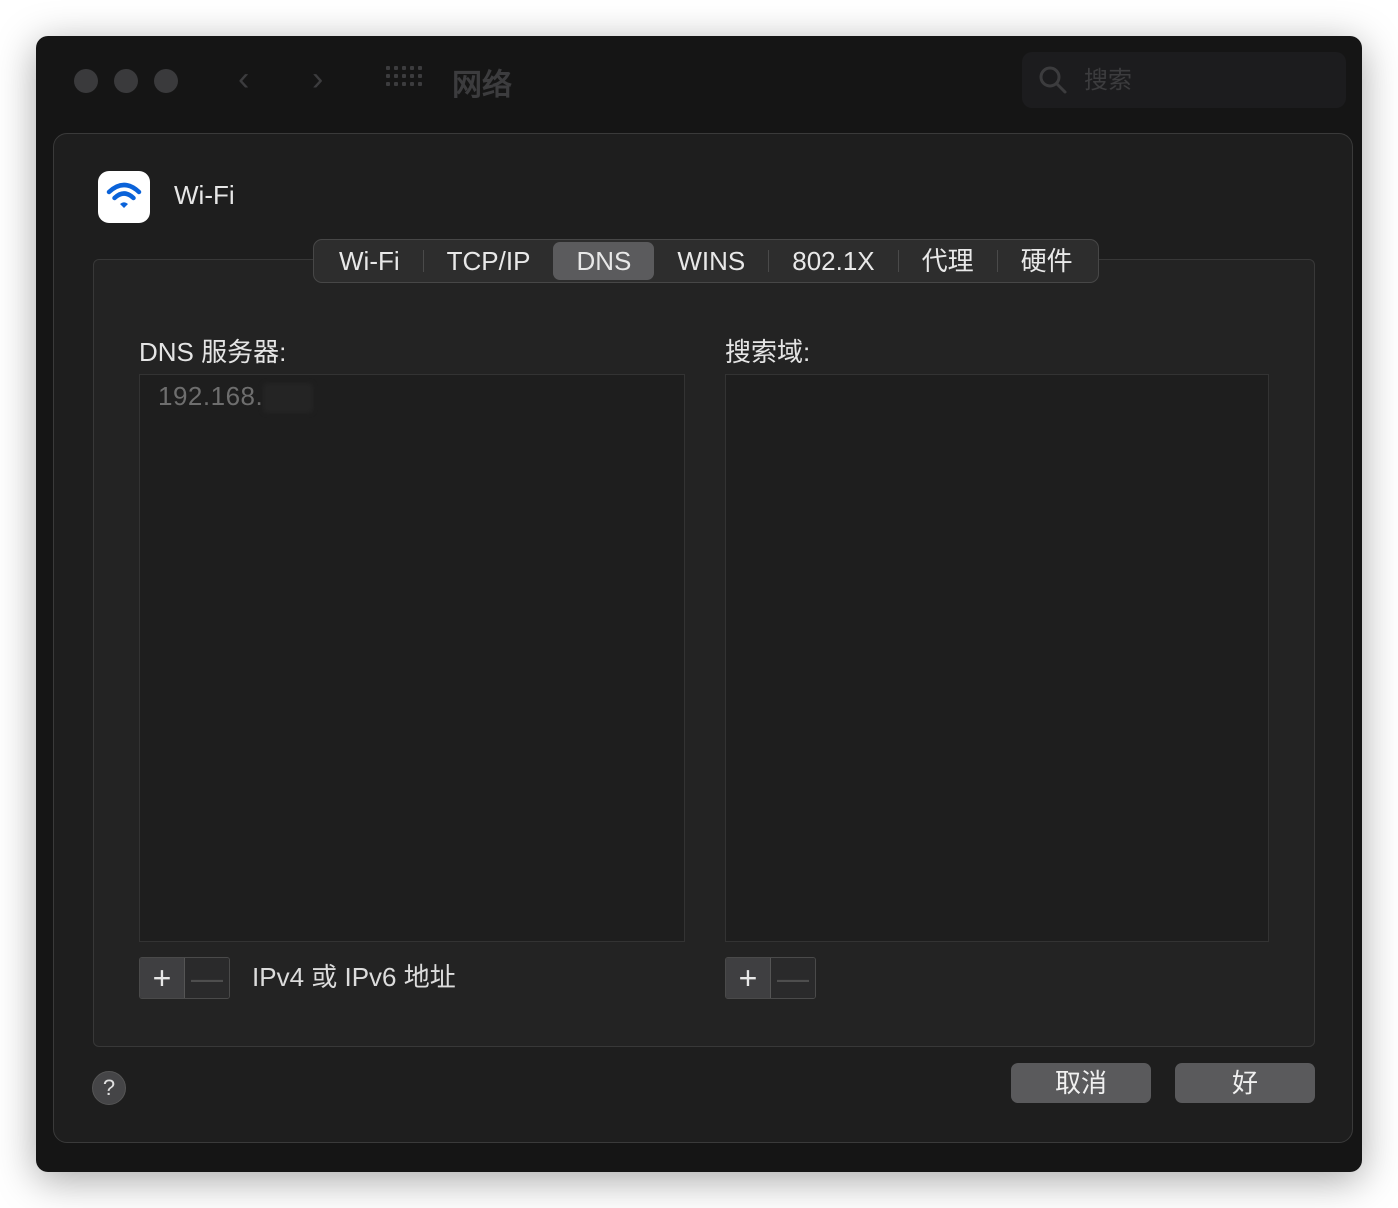 The width and height of the screenshot is (1398, 1208). Describe the element at coordinates (211, 396) in the screenshot. I see `dns-server-address: 192.168.` at that location.